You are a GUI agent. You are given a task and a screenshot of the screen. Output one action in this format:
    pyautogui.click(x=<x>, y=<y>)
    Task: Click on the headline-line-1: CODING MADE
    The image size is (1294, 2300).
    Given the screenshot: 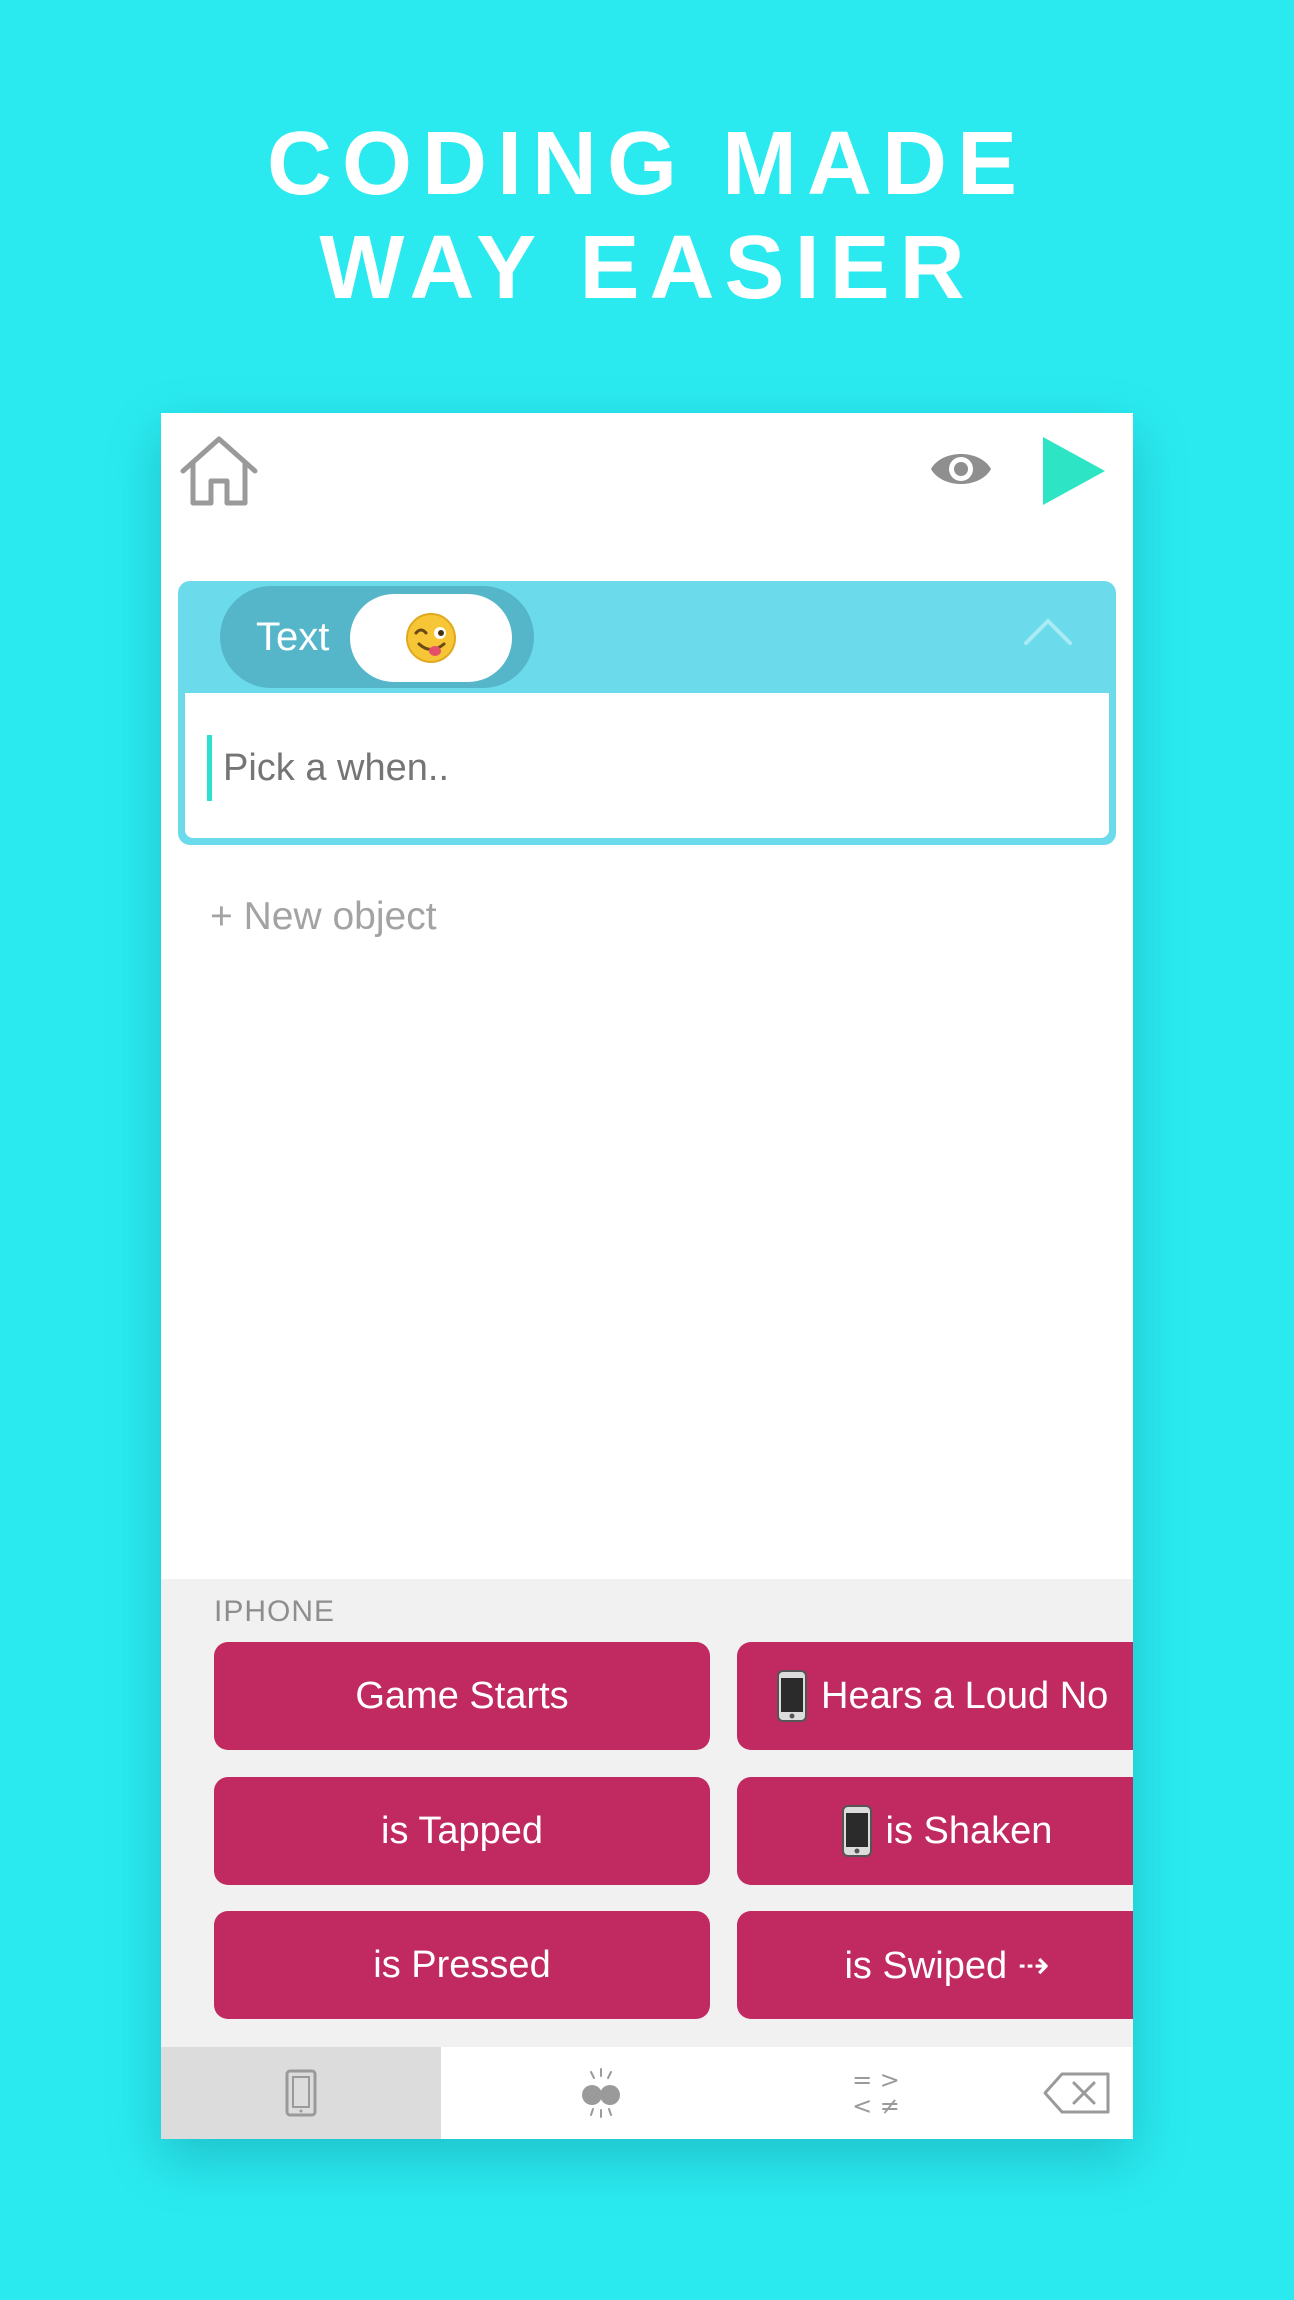 What is the action you would take?
    pyautogui.click(x=647, y=164)
    